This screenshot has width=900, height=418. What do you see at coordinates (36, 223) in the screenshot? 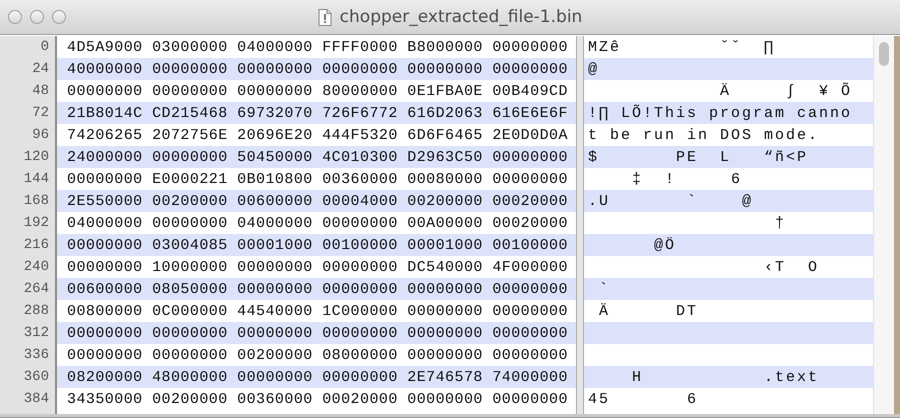
I see `offset-label: 192` at bounding box center [36, 223].